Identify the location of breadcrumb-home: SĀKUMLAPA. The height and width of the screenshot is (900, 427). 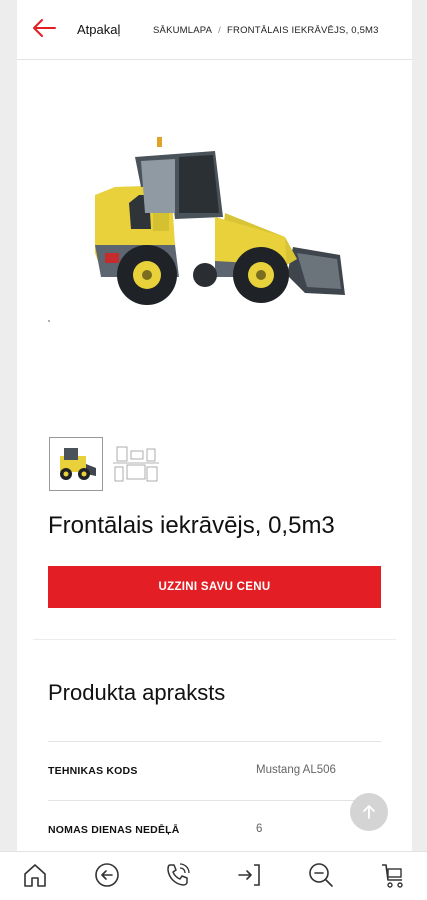
(182, 30).